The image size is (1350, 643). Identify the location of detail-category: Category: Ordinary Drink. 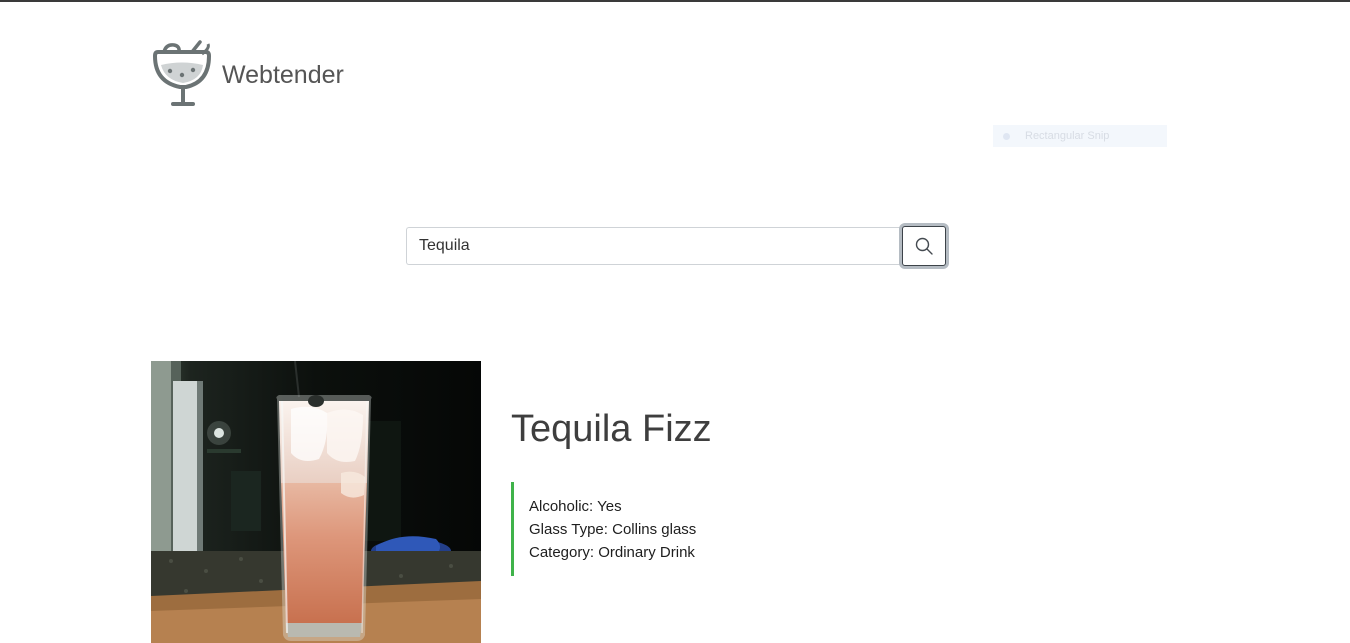
(680, 552).